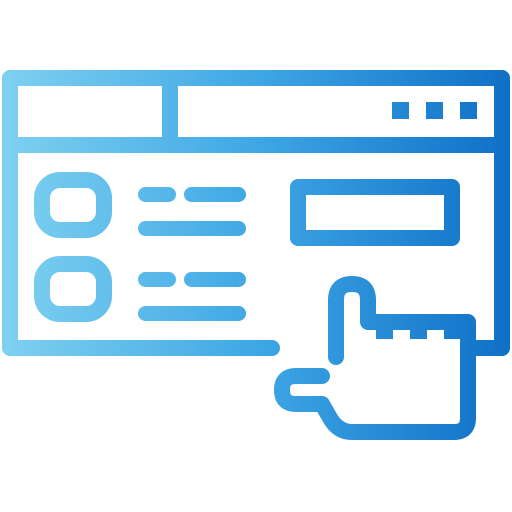  I want to click on list-line-1c, so click(192, 228).